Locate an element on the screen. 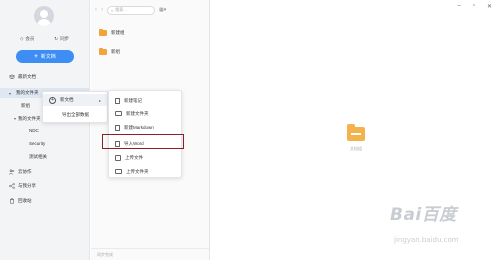 This screenshot has height=260, width=500. nav-trash: 回收站 is located at coordinates (45, 201).